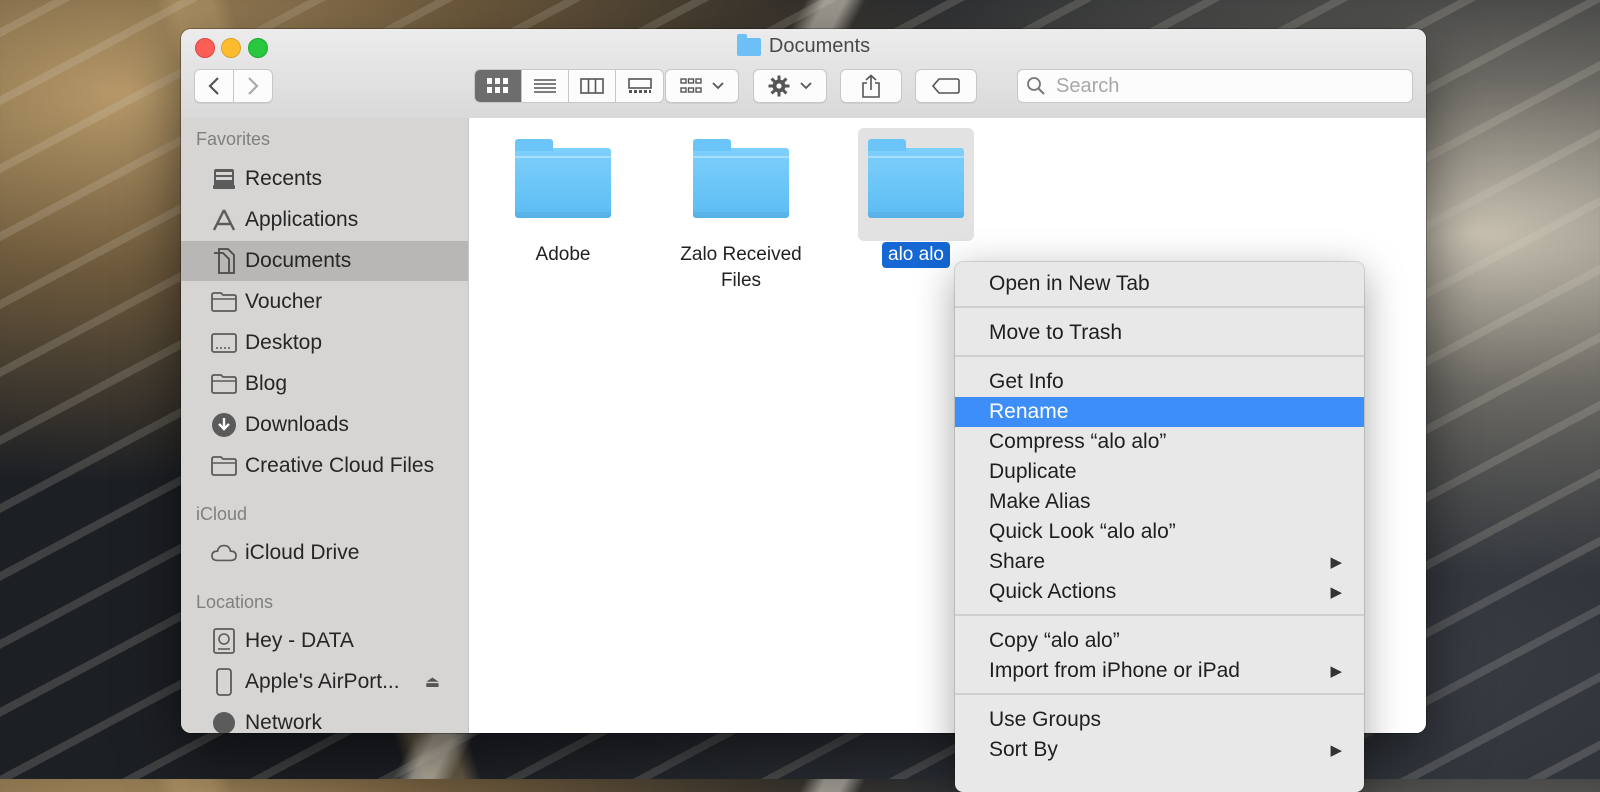 Image resolution: width=1600 pixels, height=792 pixels. What do you see at coordinates (1159, 472) in the screenshot?
I see `menu-item-duplicate: Duplicate` at bounding box center [1159, 472].